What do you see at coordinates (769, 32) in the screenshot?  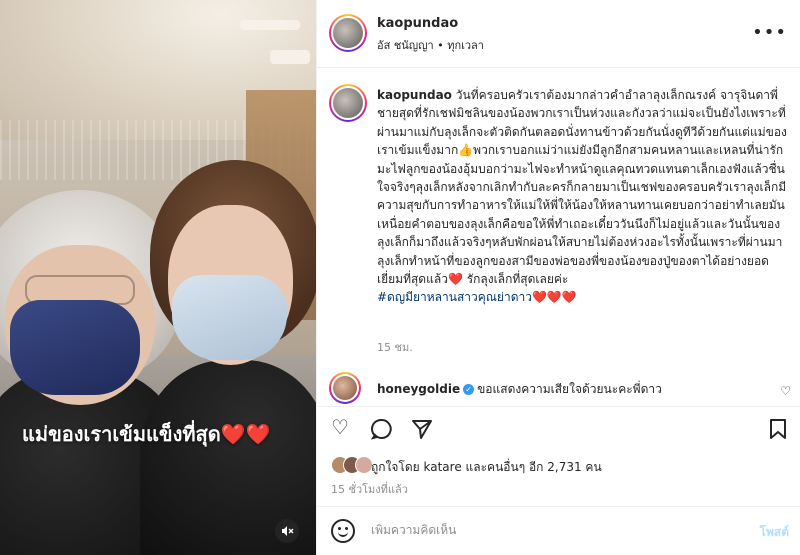 I see `more-options-icon: •••` at bounding box center [769, 32].